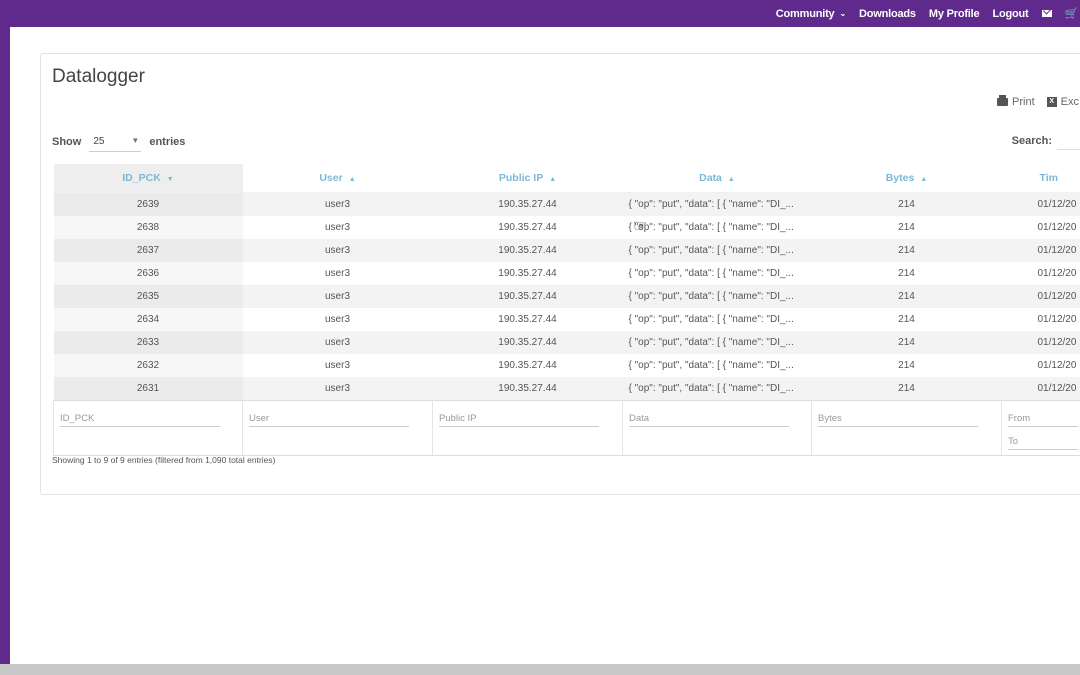  What do you see at coordinates (1043, 420) in the screenshot?
I see `filter-input-from: From` at bounding box center [1043, 420].